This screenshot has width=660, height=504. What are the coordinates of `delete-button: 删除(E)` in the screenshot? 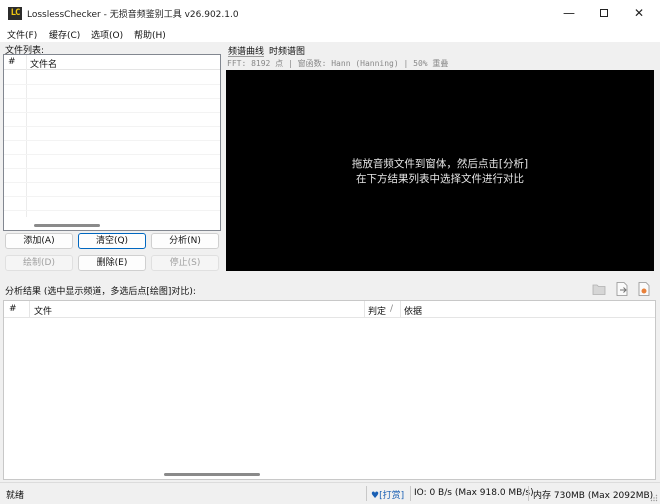 It's located at (112, 263).